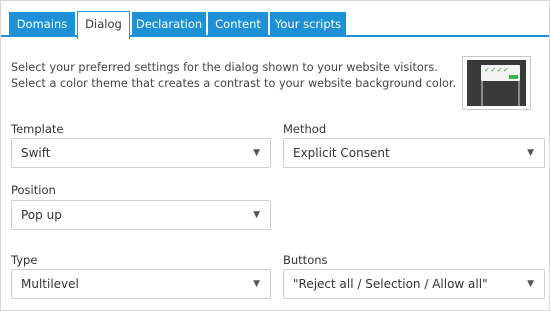  I want to click on template-select: Swift ▼, so click(141, 153).